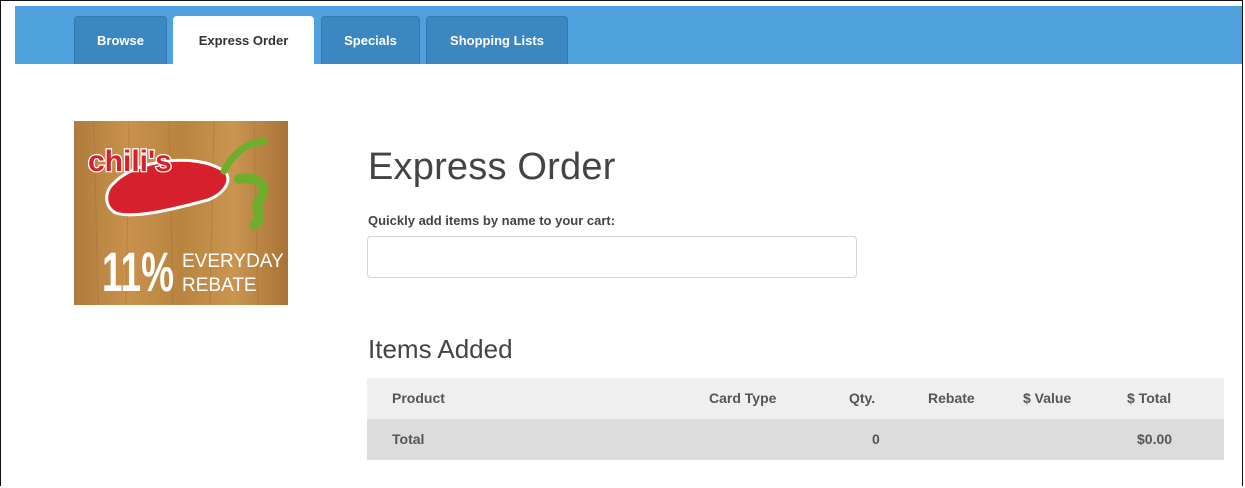  I want to click on rebate-text: REBATE, so click(219, 285).